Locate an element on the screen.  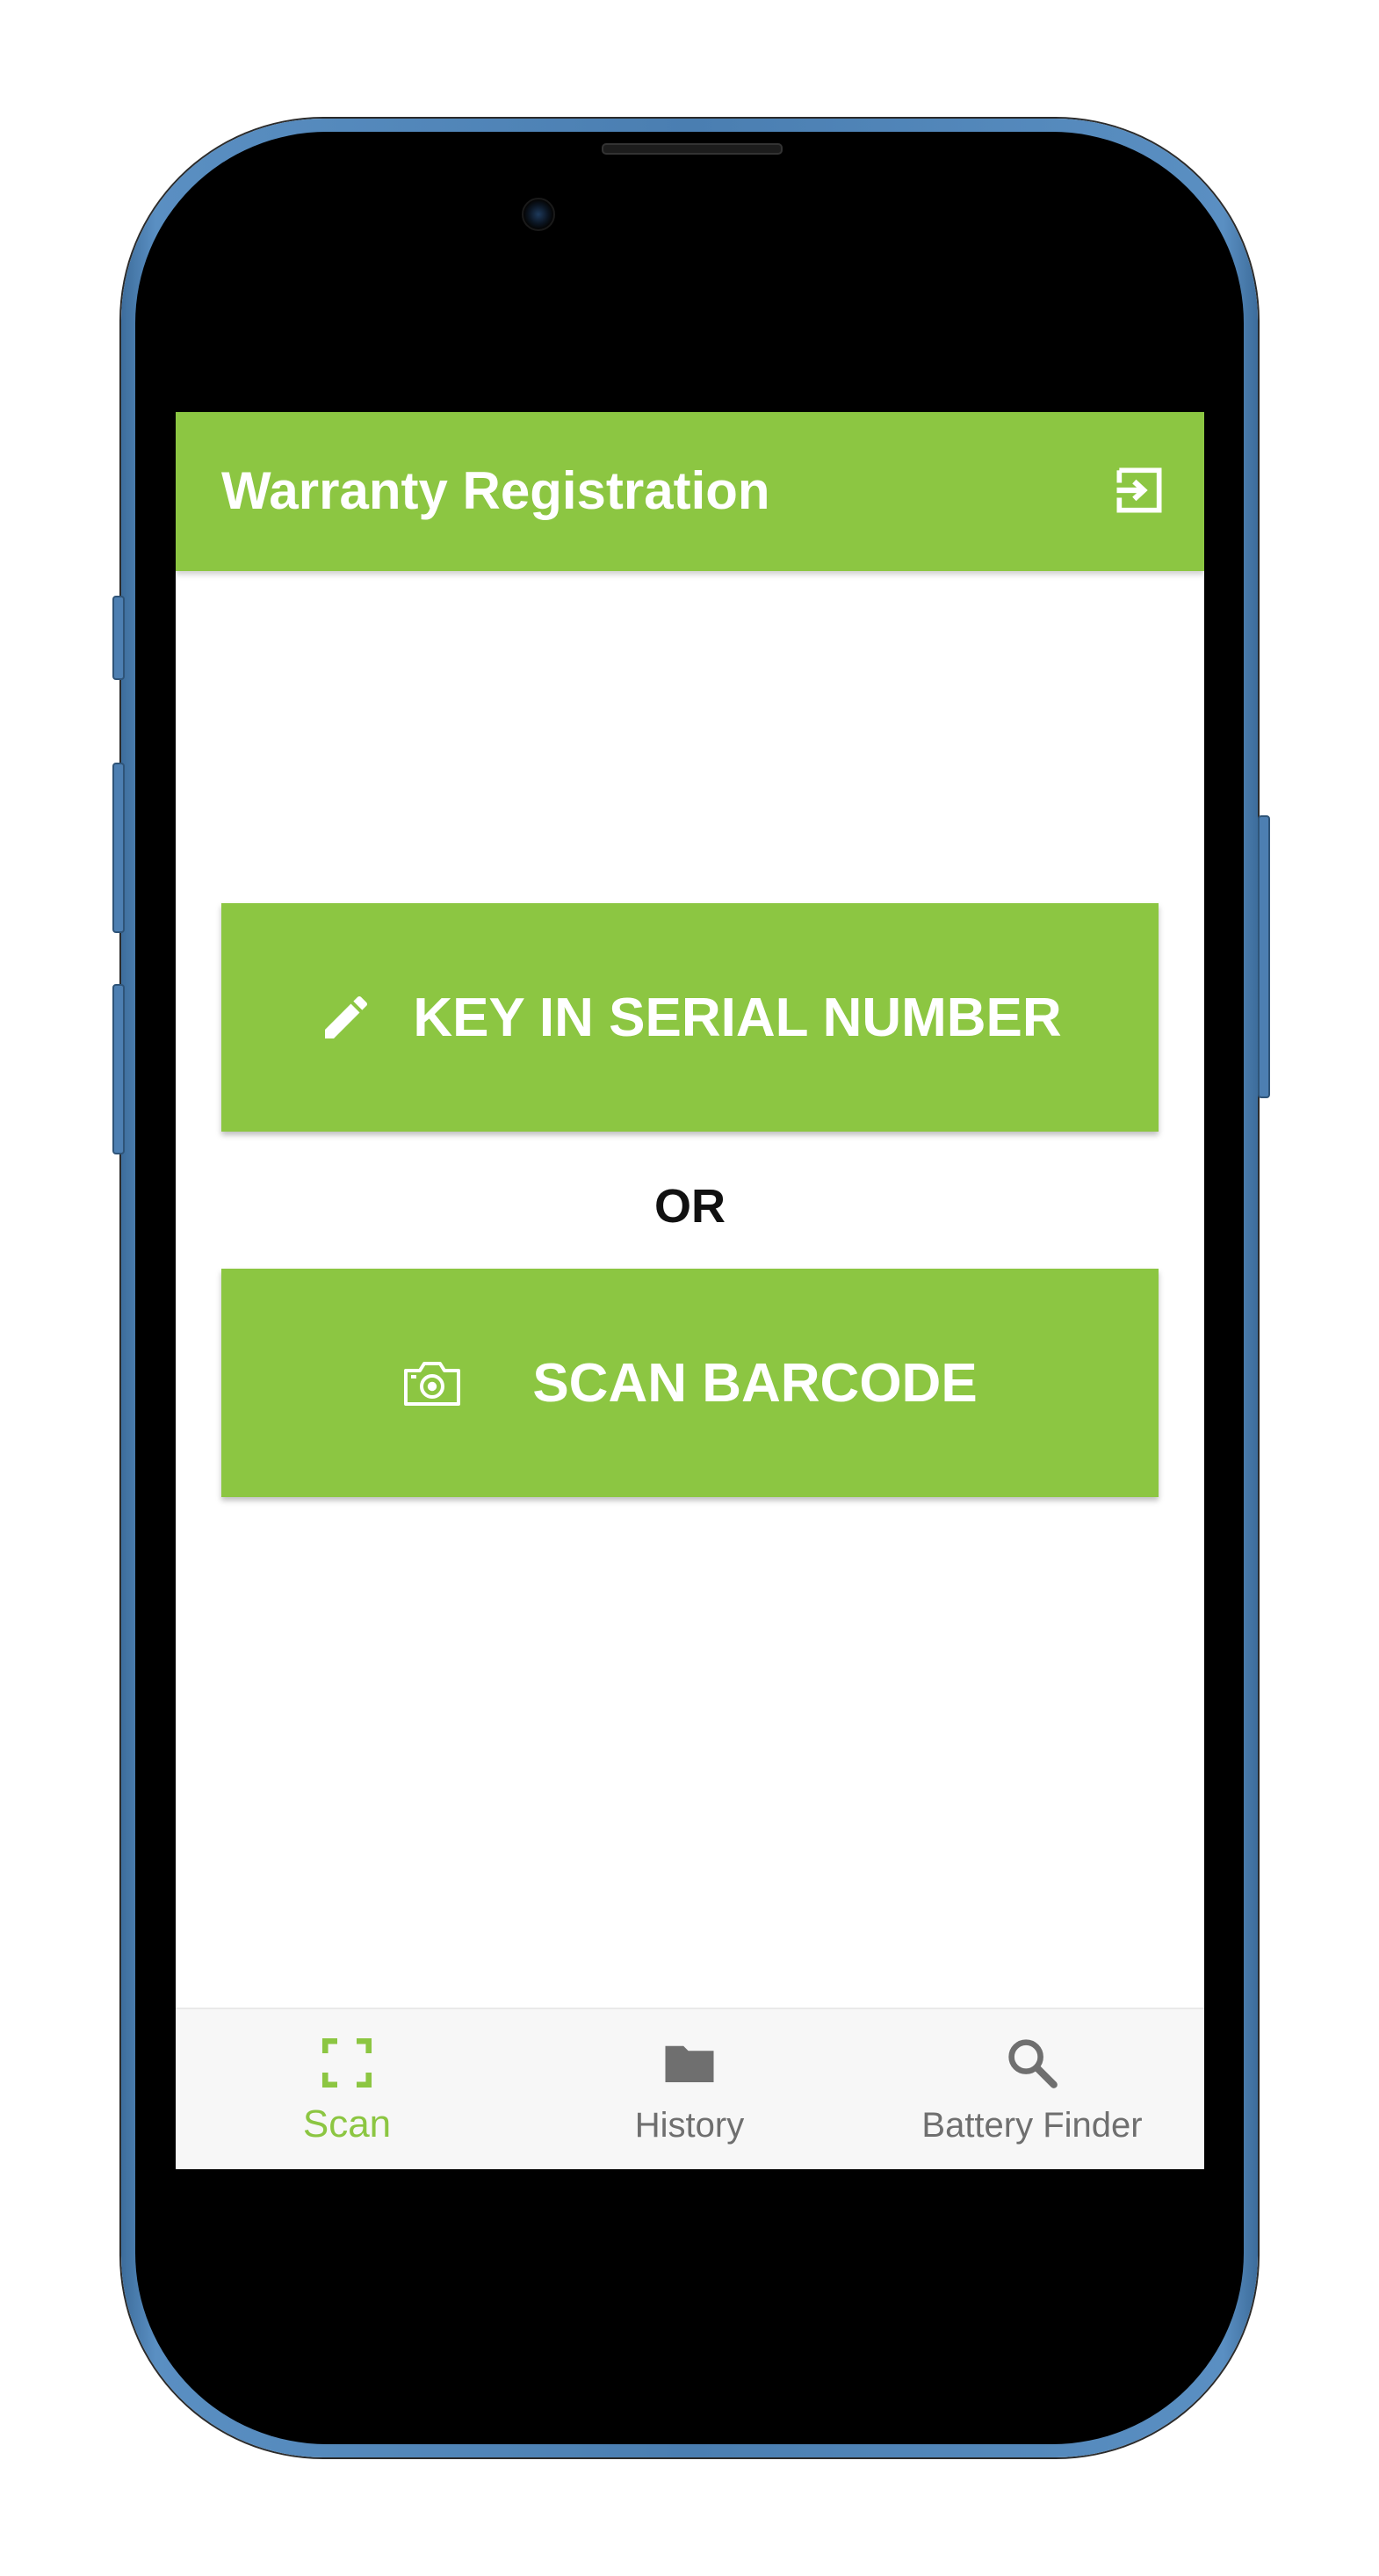
side-button-volume-down is located at coordinates (118, 1069).